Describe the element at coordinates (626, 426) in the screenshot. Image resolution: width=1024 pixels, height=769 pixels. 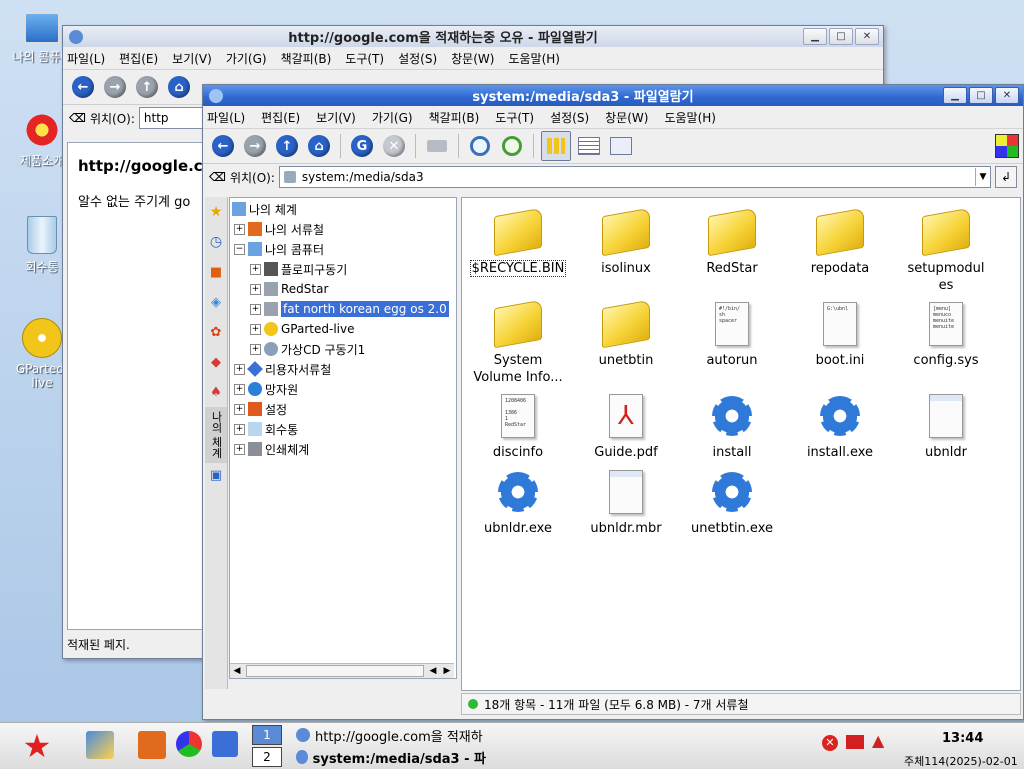
I see `file-item: ⅄ Guide.pdf` at that location.